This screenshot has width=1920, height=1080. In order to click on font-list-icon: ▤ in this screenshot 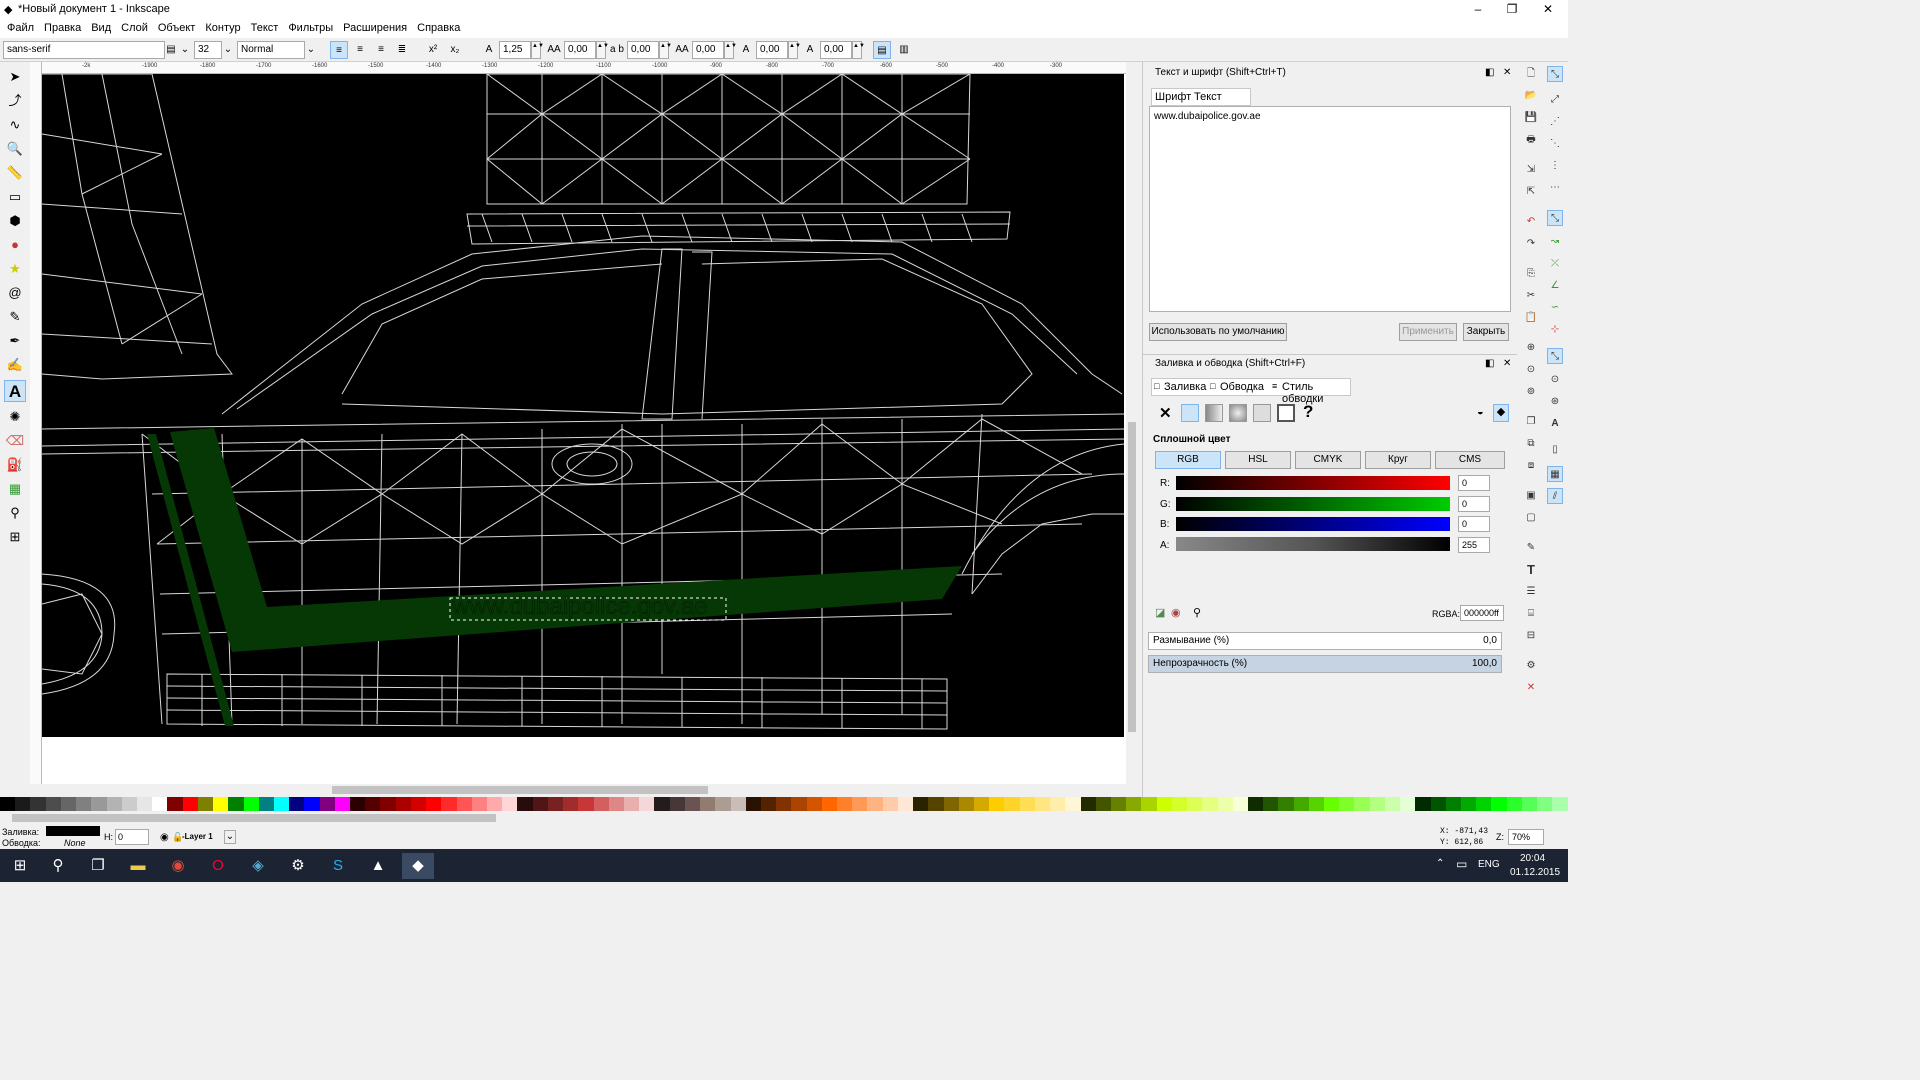, I will do `click(171, 50)`.